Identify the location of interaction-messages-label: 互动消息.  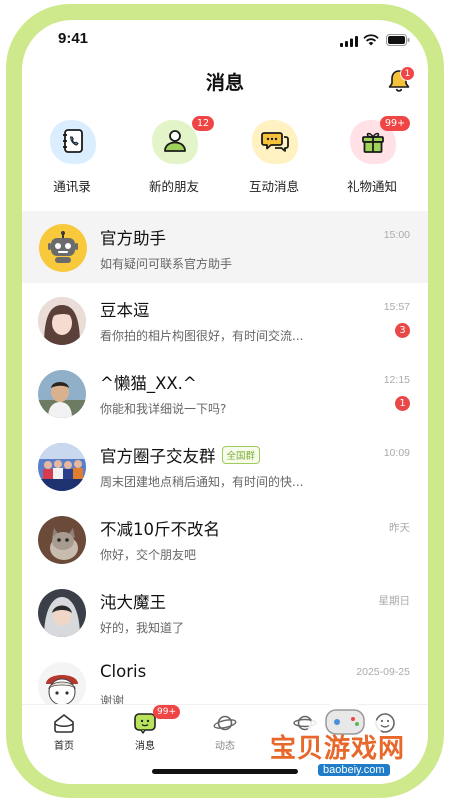
(273, 186).